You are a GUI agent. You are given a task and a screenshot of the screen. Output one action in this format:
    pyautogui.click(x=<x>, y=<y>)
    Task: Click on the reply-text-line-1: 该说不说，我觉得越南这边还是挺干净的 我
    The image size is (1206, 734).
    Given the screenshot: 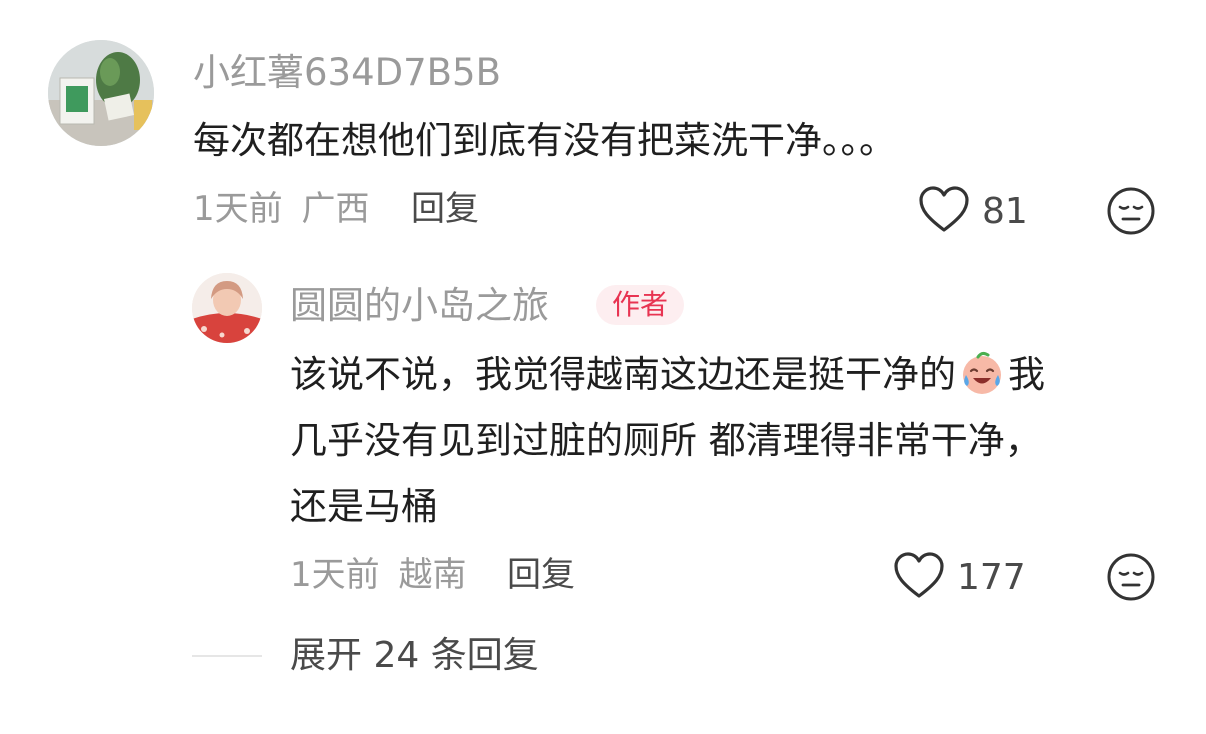 What is the action you would take?
    pyautogui.click(x=720, y=375)
    